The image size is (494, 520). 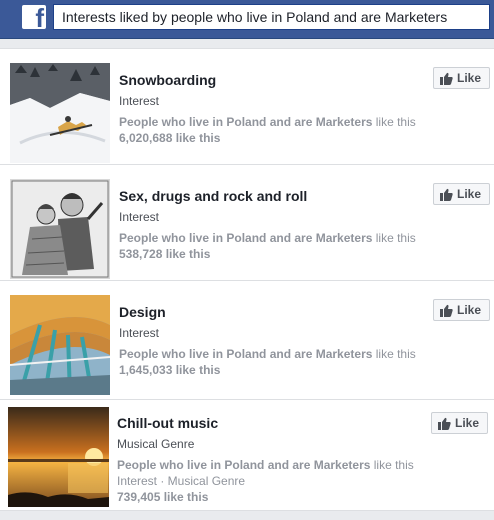 I want to click on vintage-couple-engraving, so click(x=60, y=229).